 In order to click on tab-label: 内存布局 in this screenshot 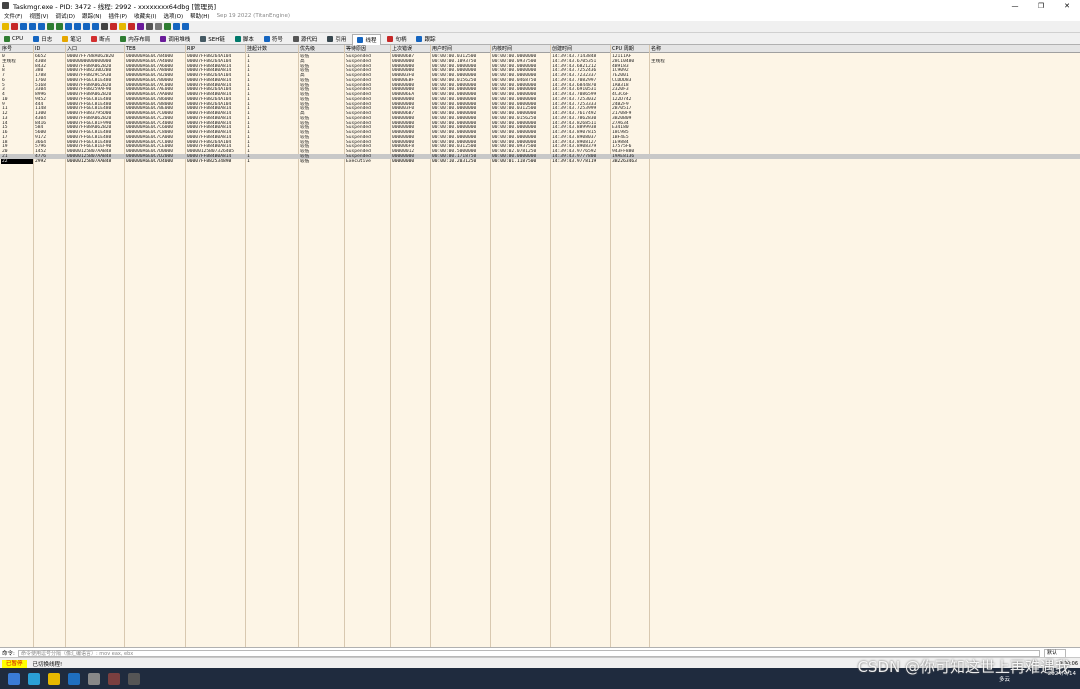, I will do `click(139, 40)`.